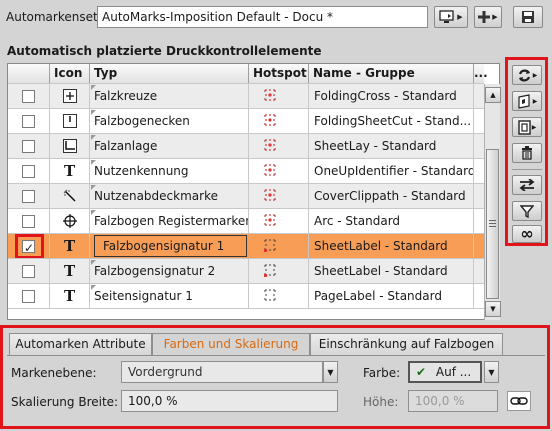 This screenshot has width=552, height=431. I want to click on table-row: Falzkreuze FoldingCross - Standard, so click(246, 96).